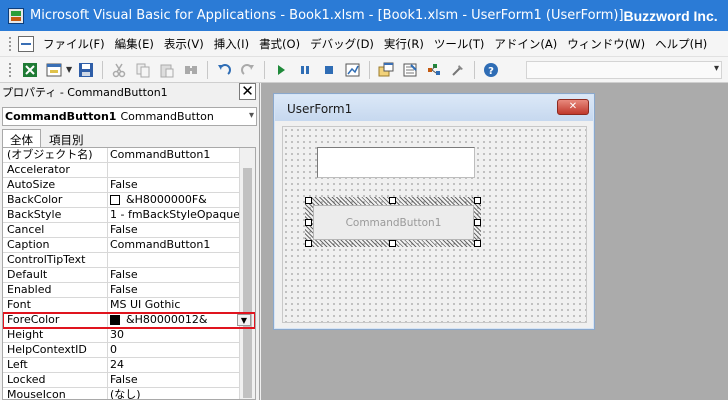 The height and width of the screenshot is (400, 728). Describe the element at coordinates (459, 44) in the screenshot. I see `menu-tools: ツール(T)` at that location.